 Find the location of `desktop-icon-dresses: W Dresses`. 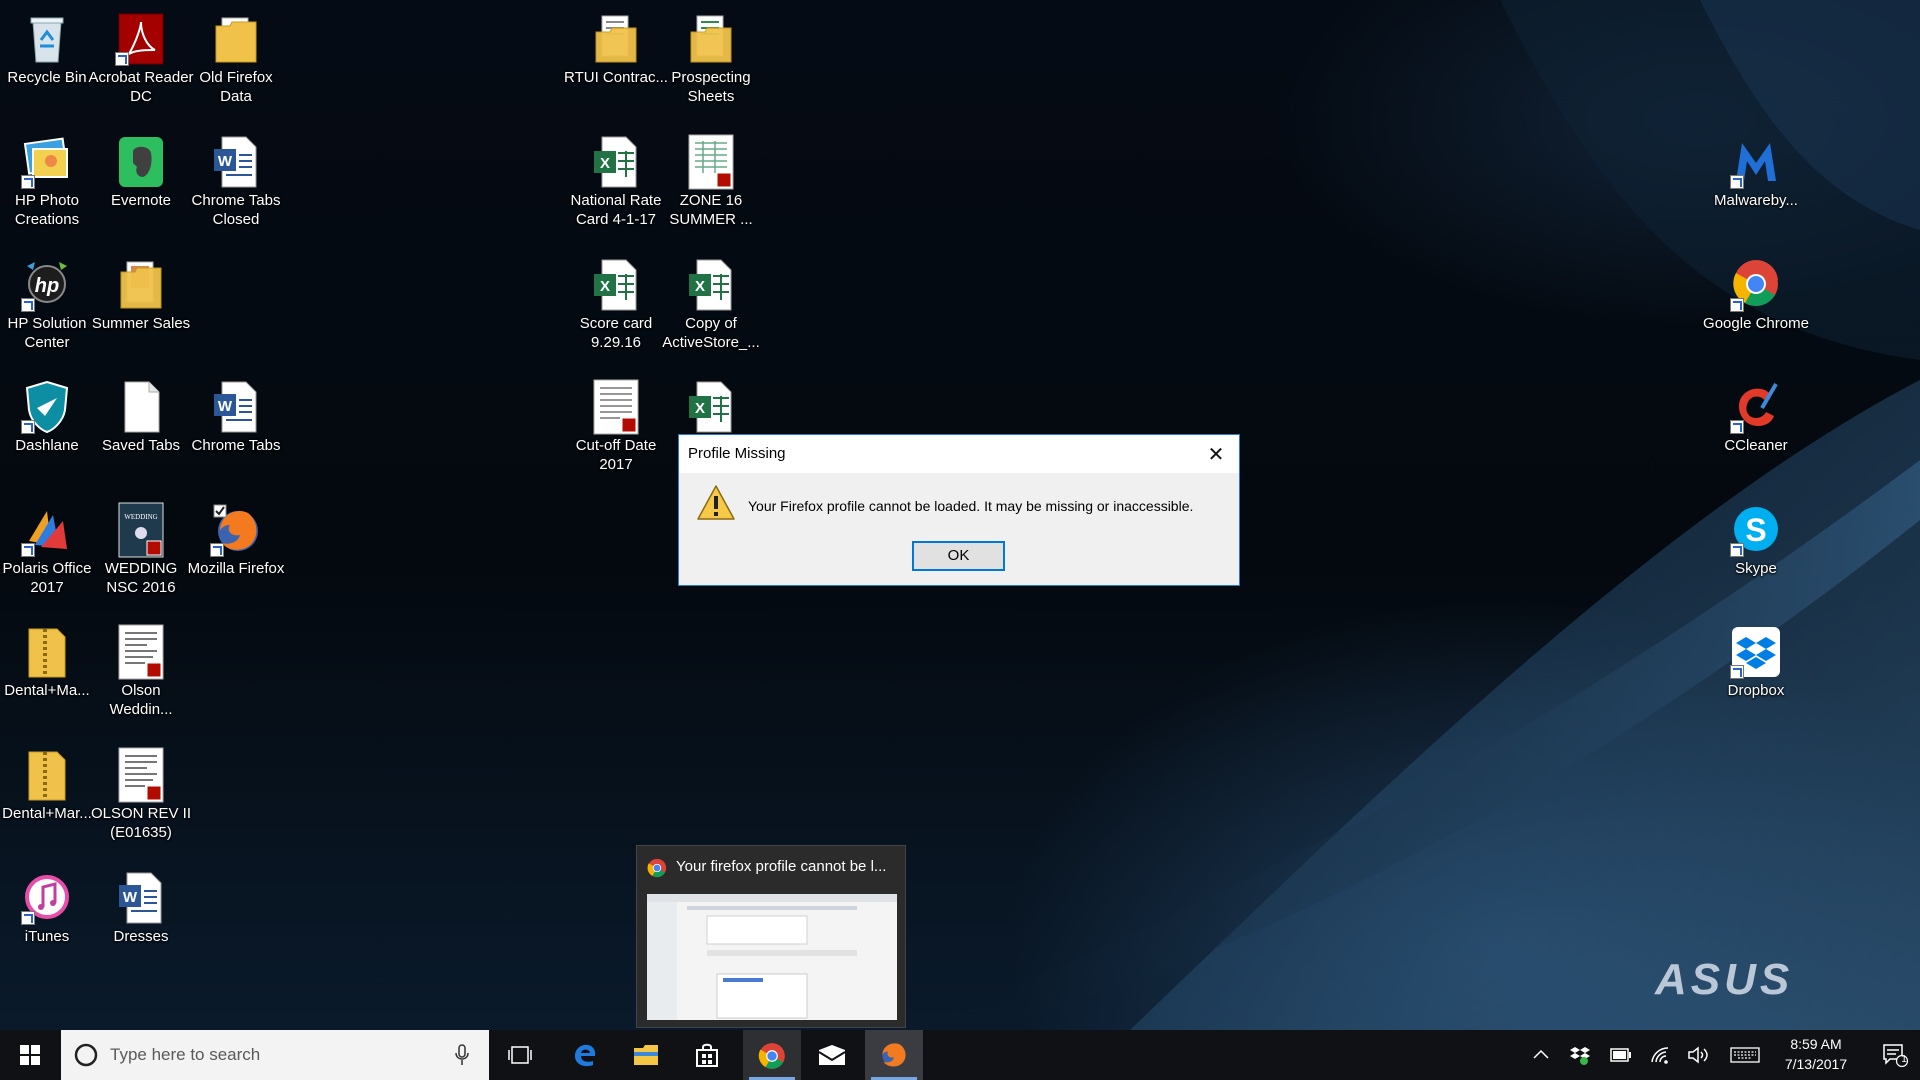

desktop-icon-dresses: W Dresses is located at coordinates (141, 919).